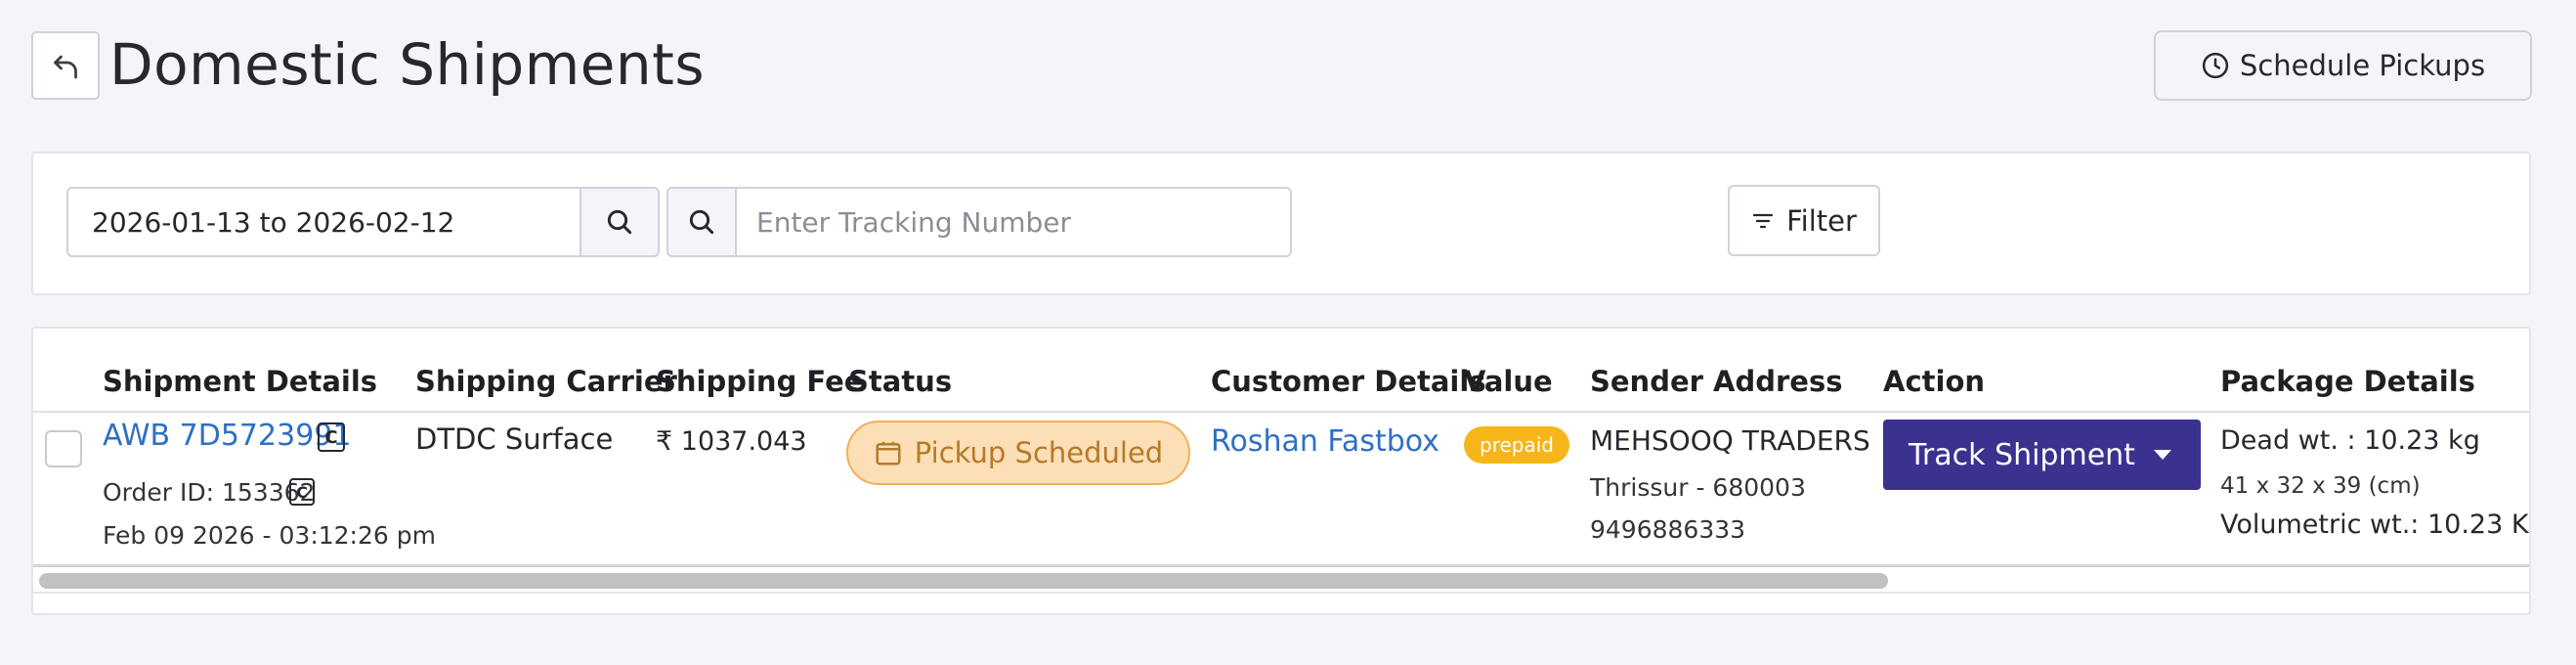 The width and height of the screenshot is (2576, 665). I want to click on schedule-pickups-label: Schedule Pickups, so click(2362, 65).